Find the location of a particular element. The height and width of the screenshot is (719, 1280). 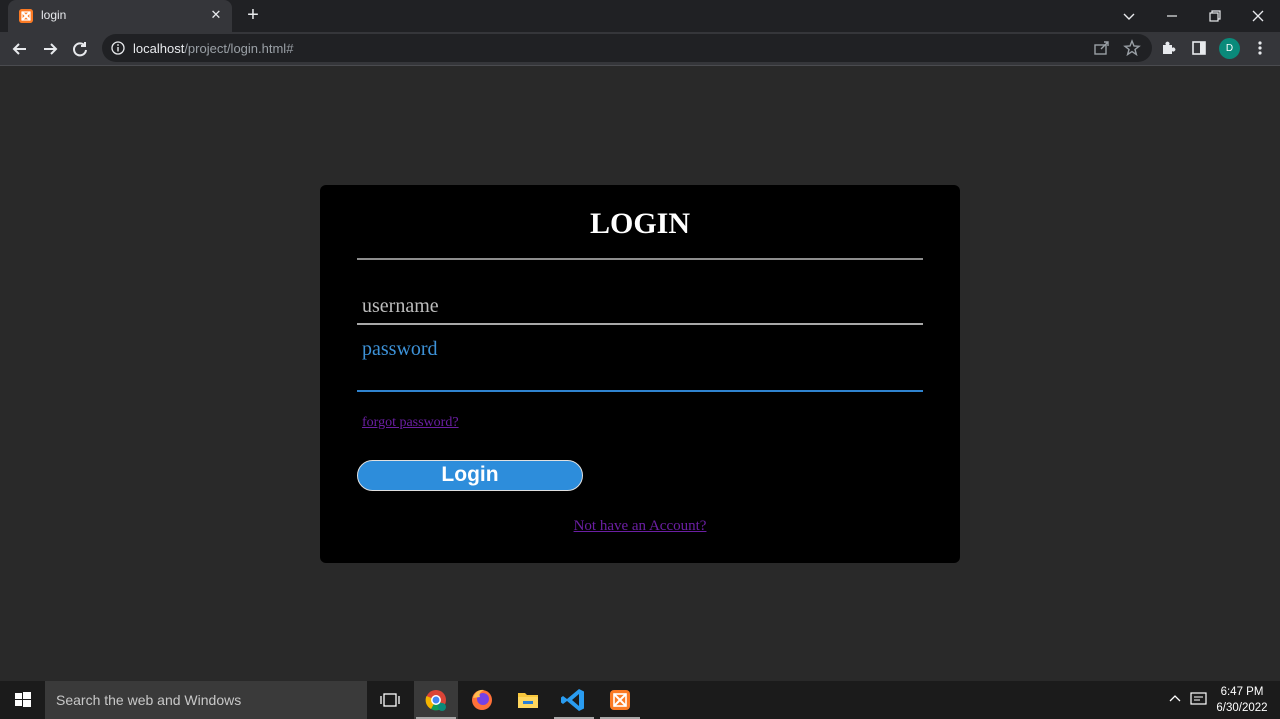

new-tab-button: + is located at coordinates (253, 15).